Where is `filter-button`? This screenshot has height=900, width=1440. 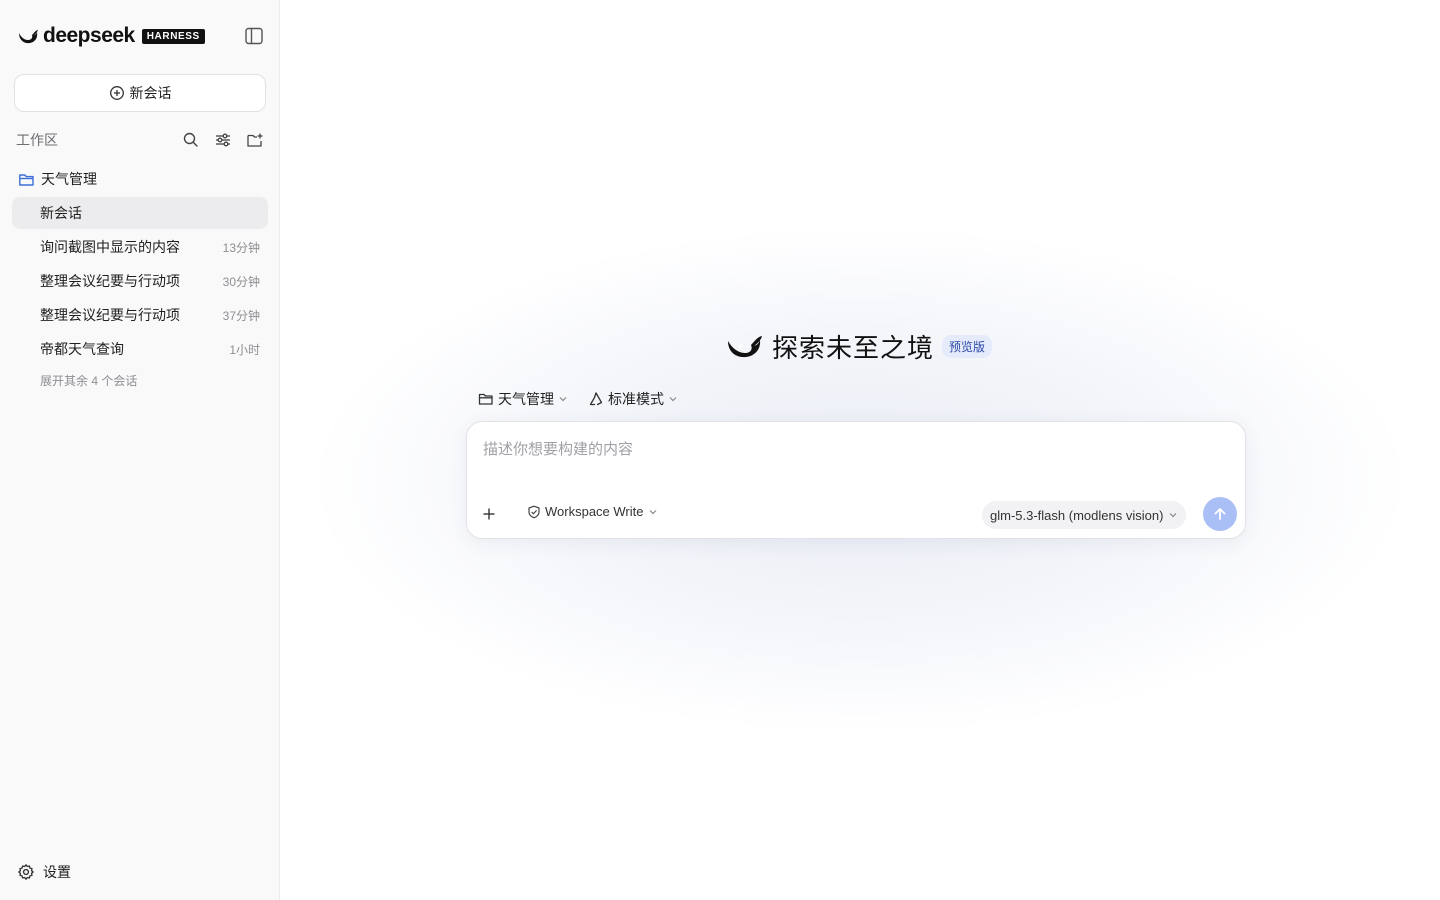 filter-button is located at coordinates (223, 140).